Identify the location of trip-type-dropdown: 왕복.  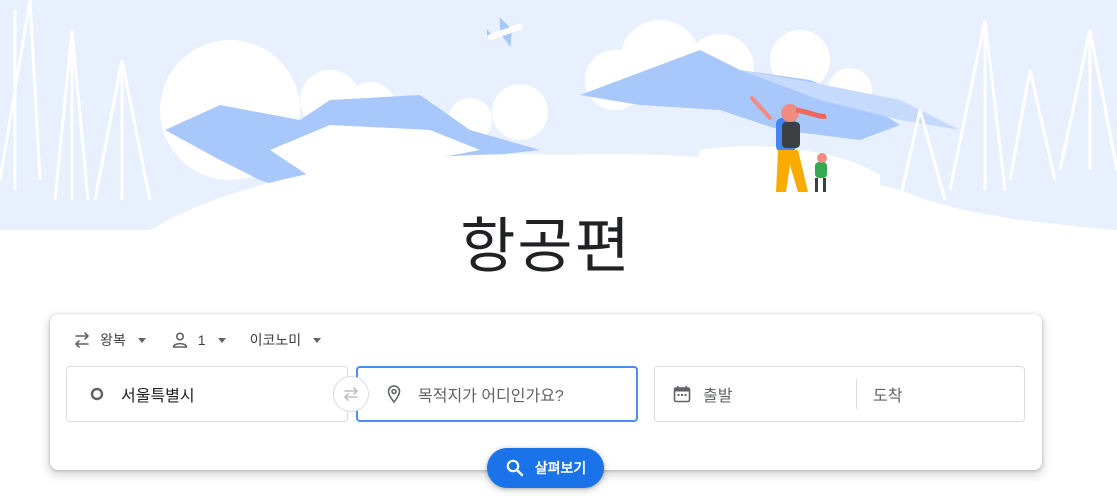
(109, 340).